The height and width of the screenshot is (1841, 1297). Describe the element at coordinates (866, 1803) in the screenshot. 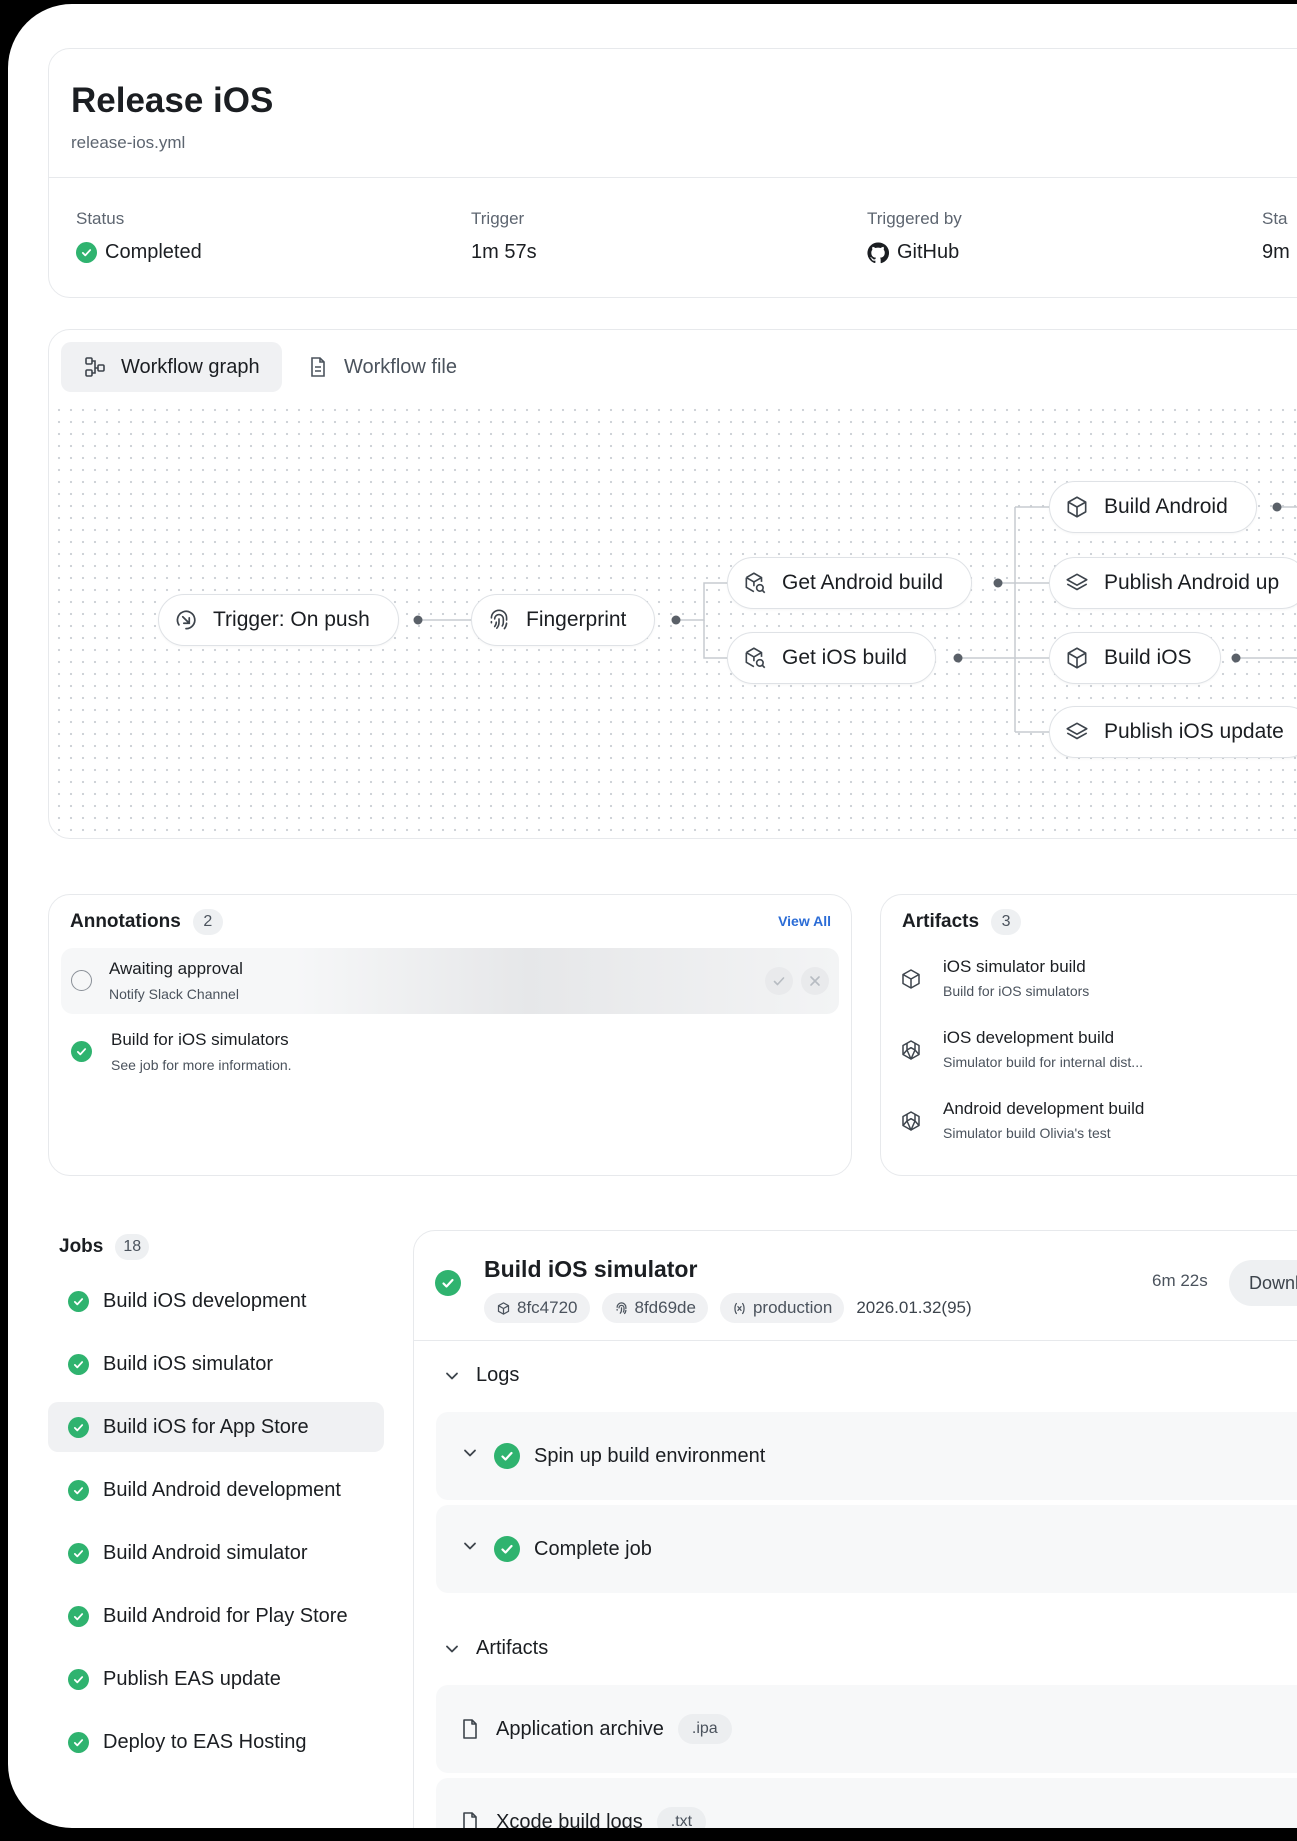

I see `artifact-file: Xcode build logs .txt` at that location.